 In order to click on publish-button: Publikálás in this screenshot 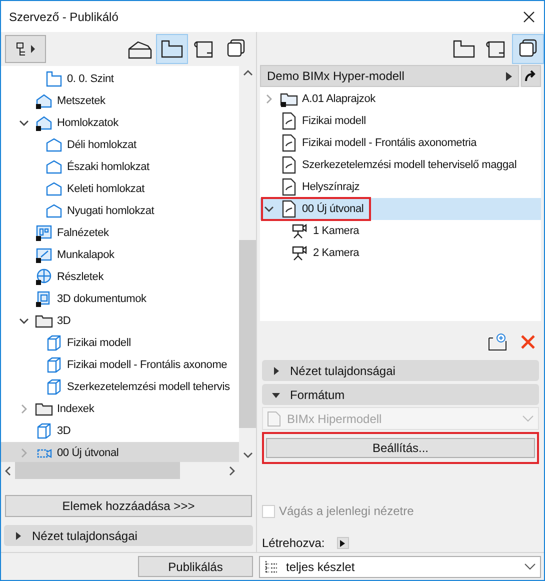, I will do `click(195, 566)`.